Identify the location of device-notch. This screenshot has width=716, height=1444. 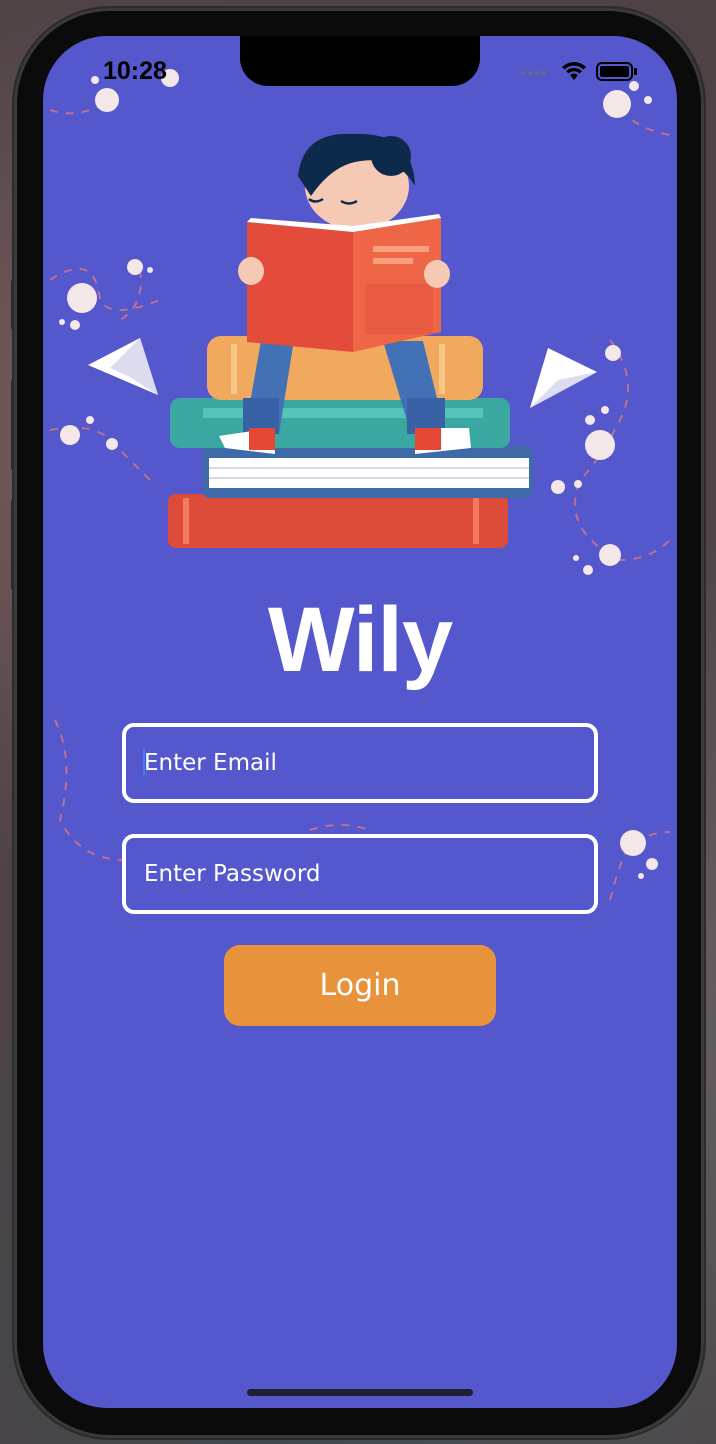
(360, 61).